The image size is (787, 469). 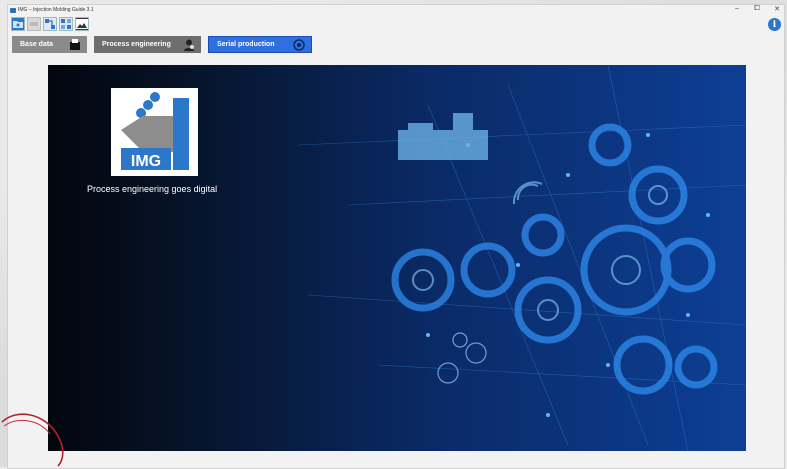 I want to click on window-title: IMG – Injection Molding Guide 3.1, so click(x=56, y=10).